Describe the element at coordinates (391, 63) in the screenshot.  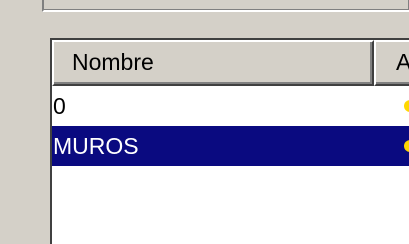
I see `column-header-a: A` at that location.